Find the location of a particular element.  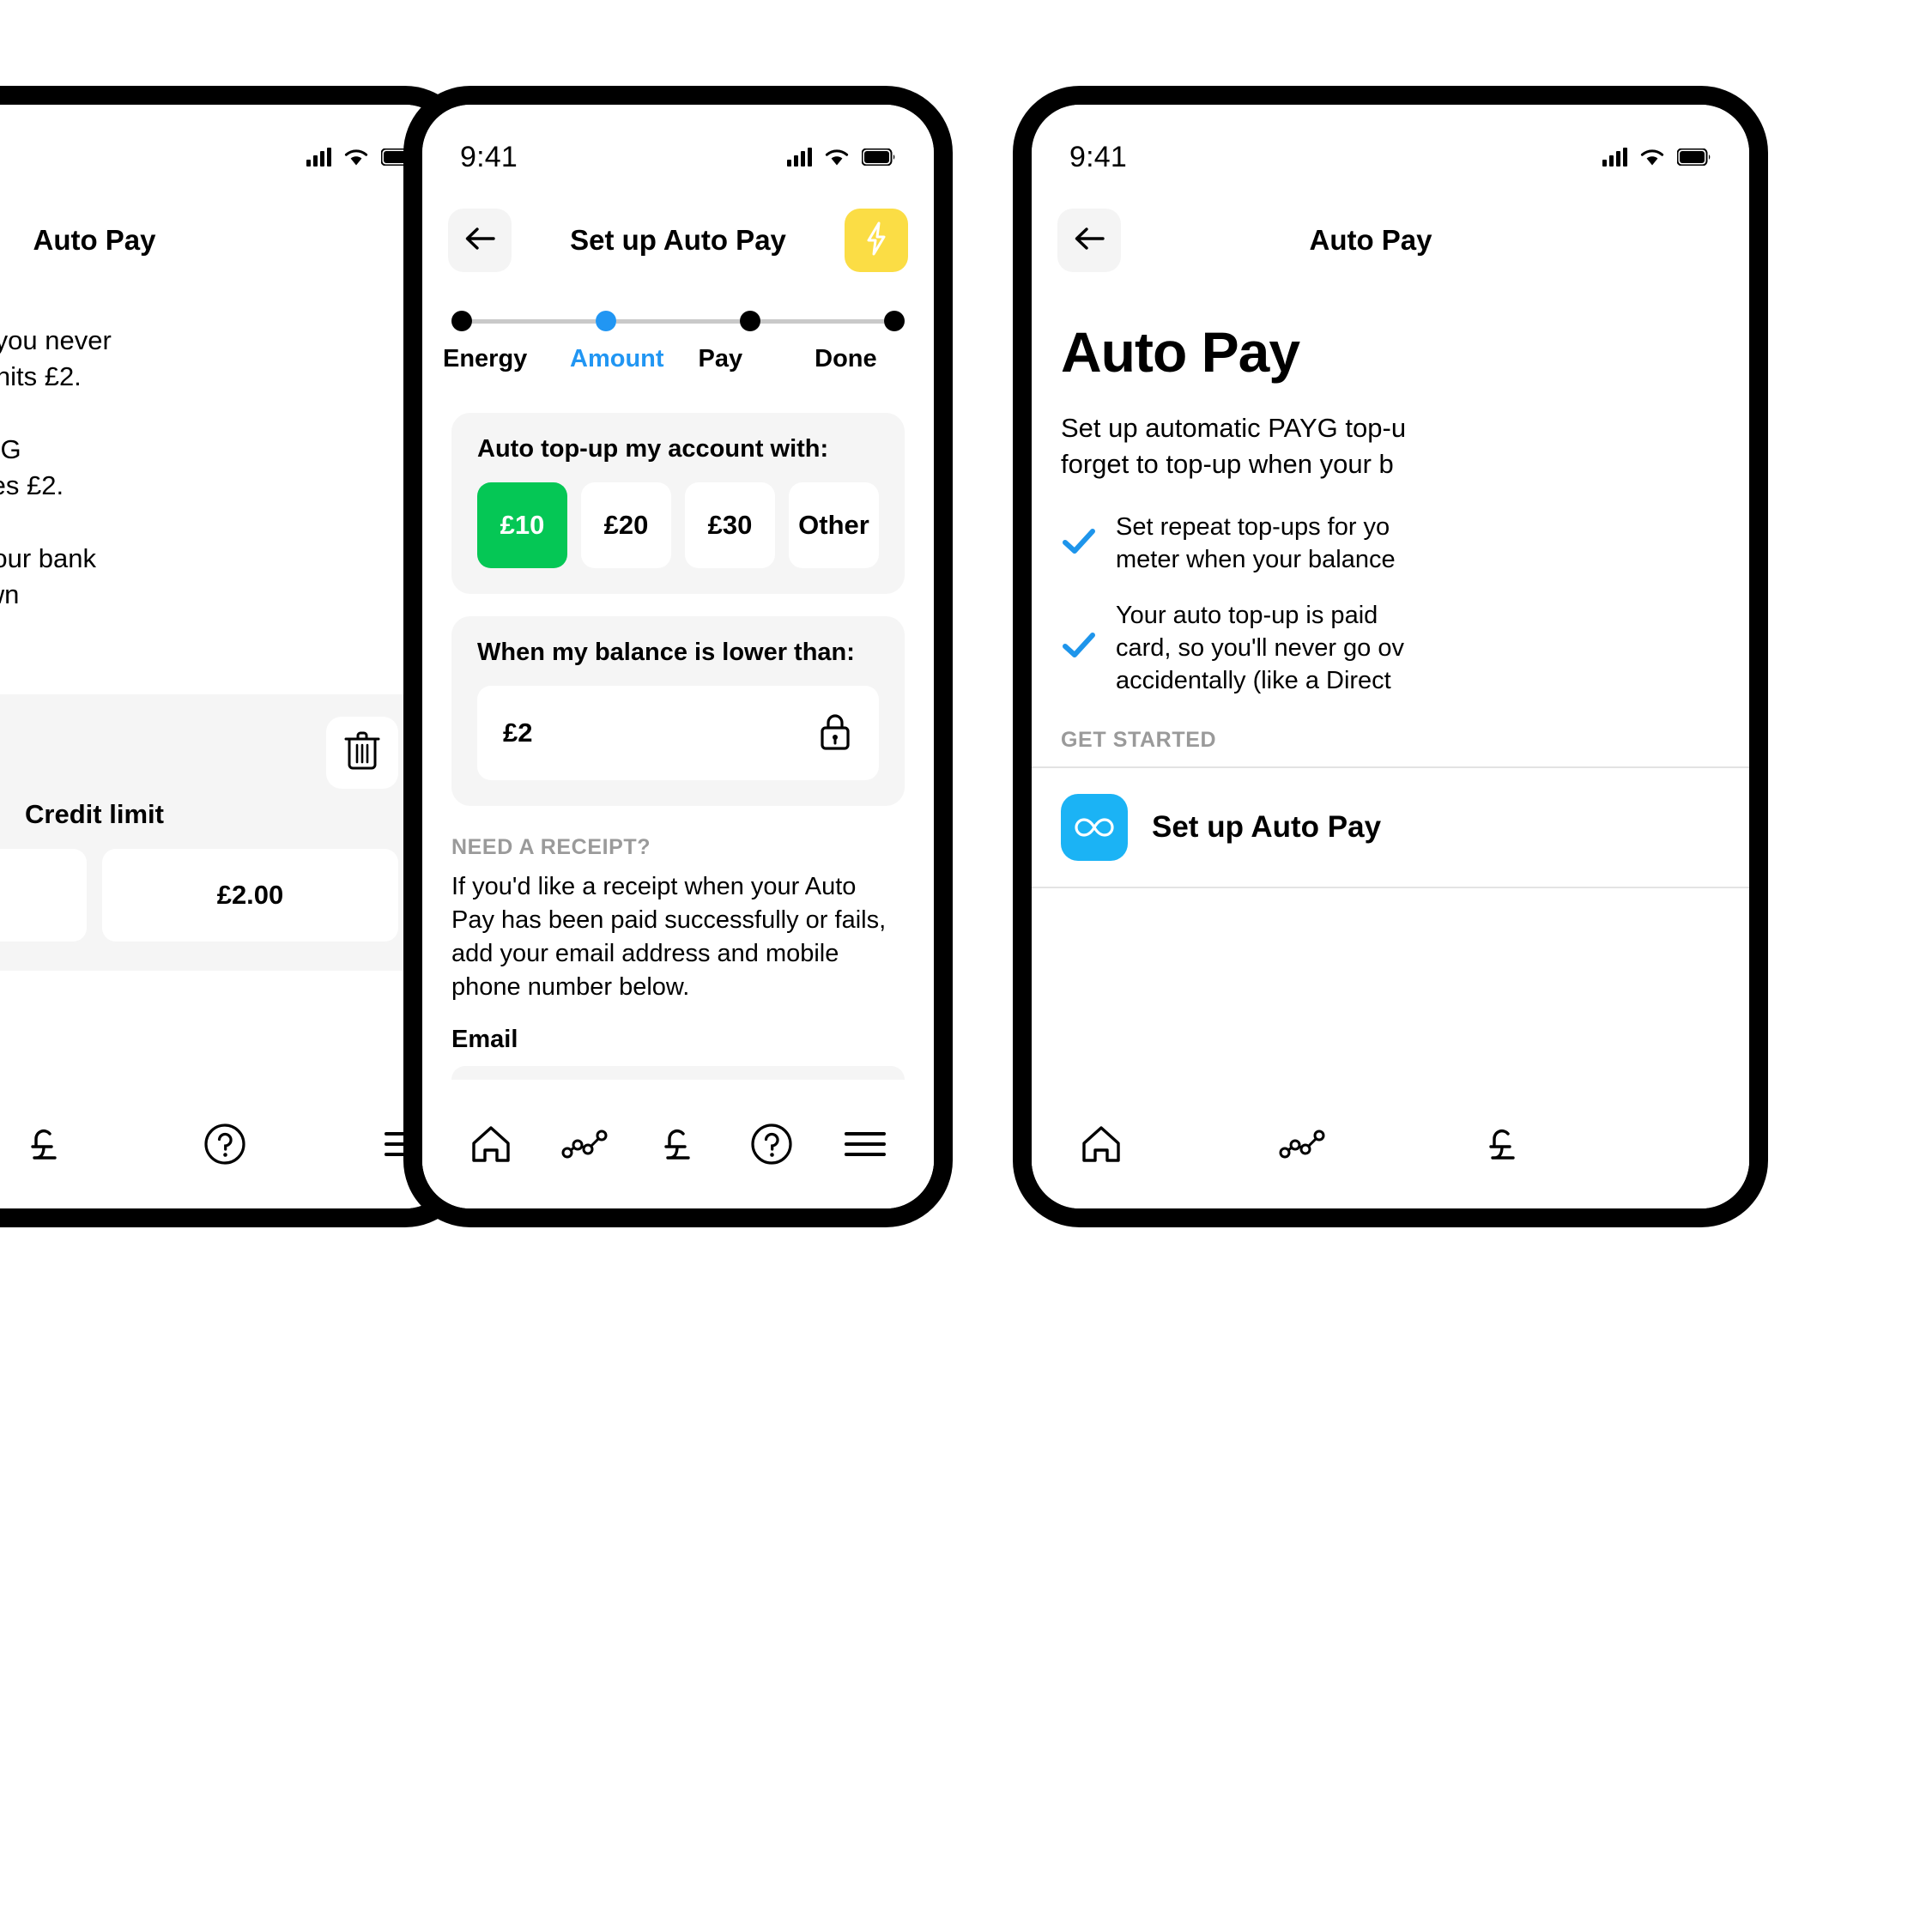

amount-option-10: £10 is located at coordinates (522, 525).